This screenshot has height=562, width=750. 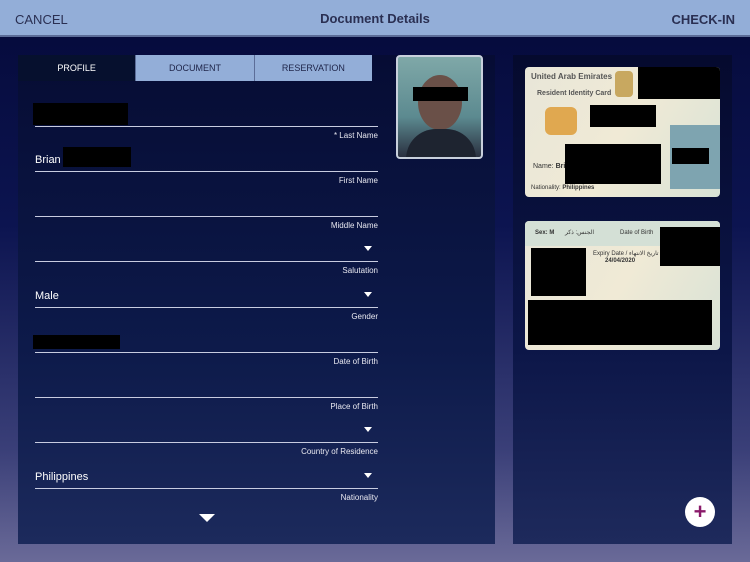 I want to click on middle-name-field: Middle Name, so click(x=206, y=213).